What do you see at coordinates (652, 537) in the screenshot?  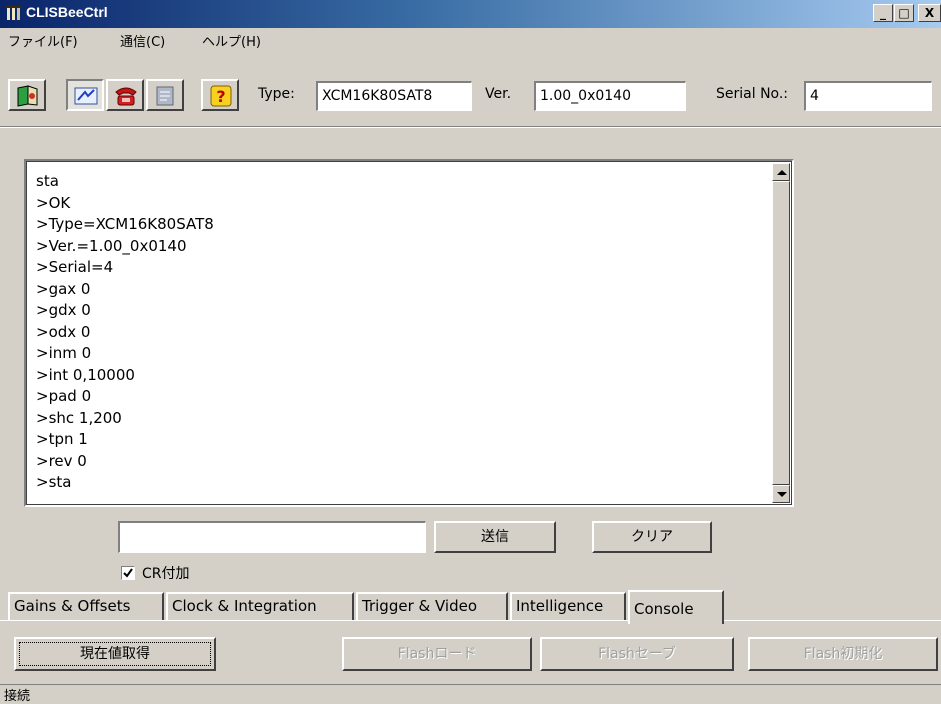 I see `clear-button: クリア` at bounding box center [652, 537].